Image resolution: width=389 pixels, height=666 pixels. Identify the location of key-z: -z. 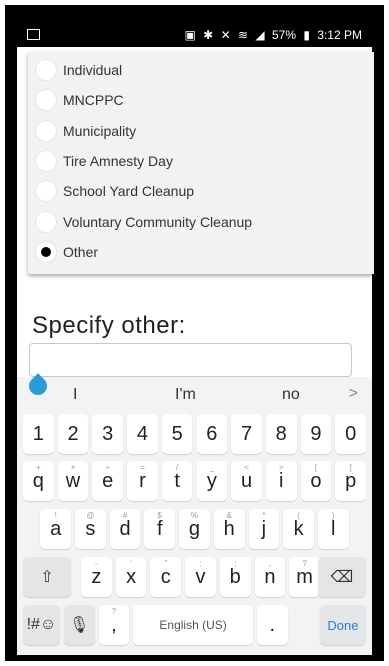
(96, 577).